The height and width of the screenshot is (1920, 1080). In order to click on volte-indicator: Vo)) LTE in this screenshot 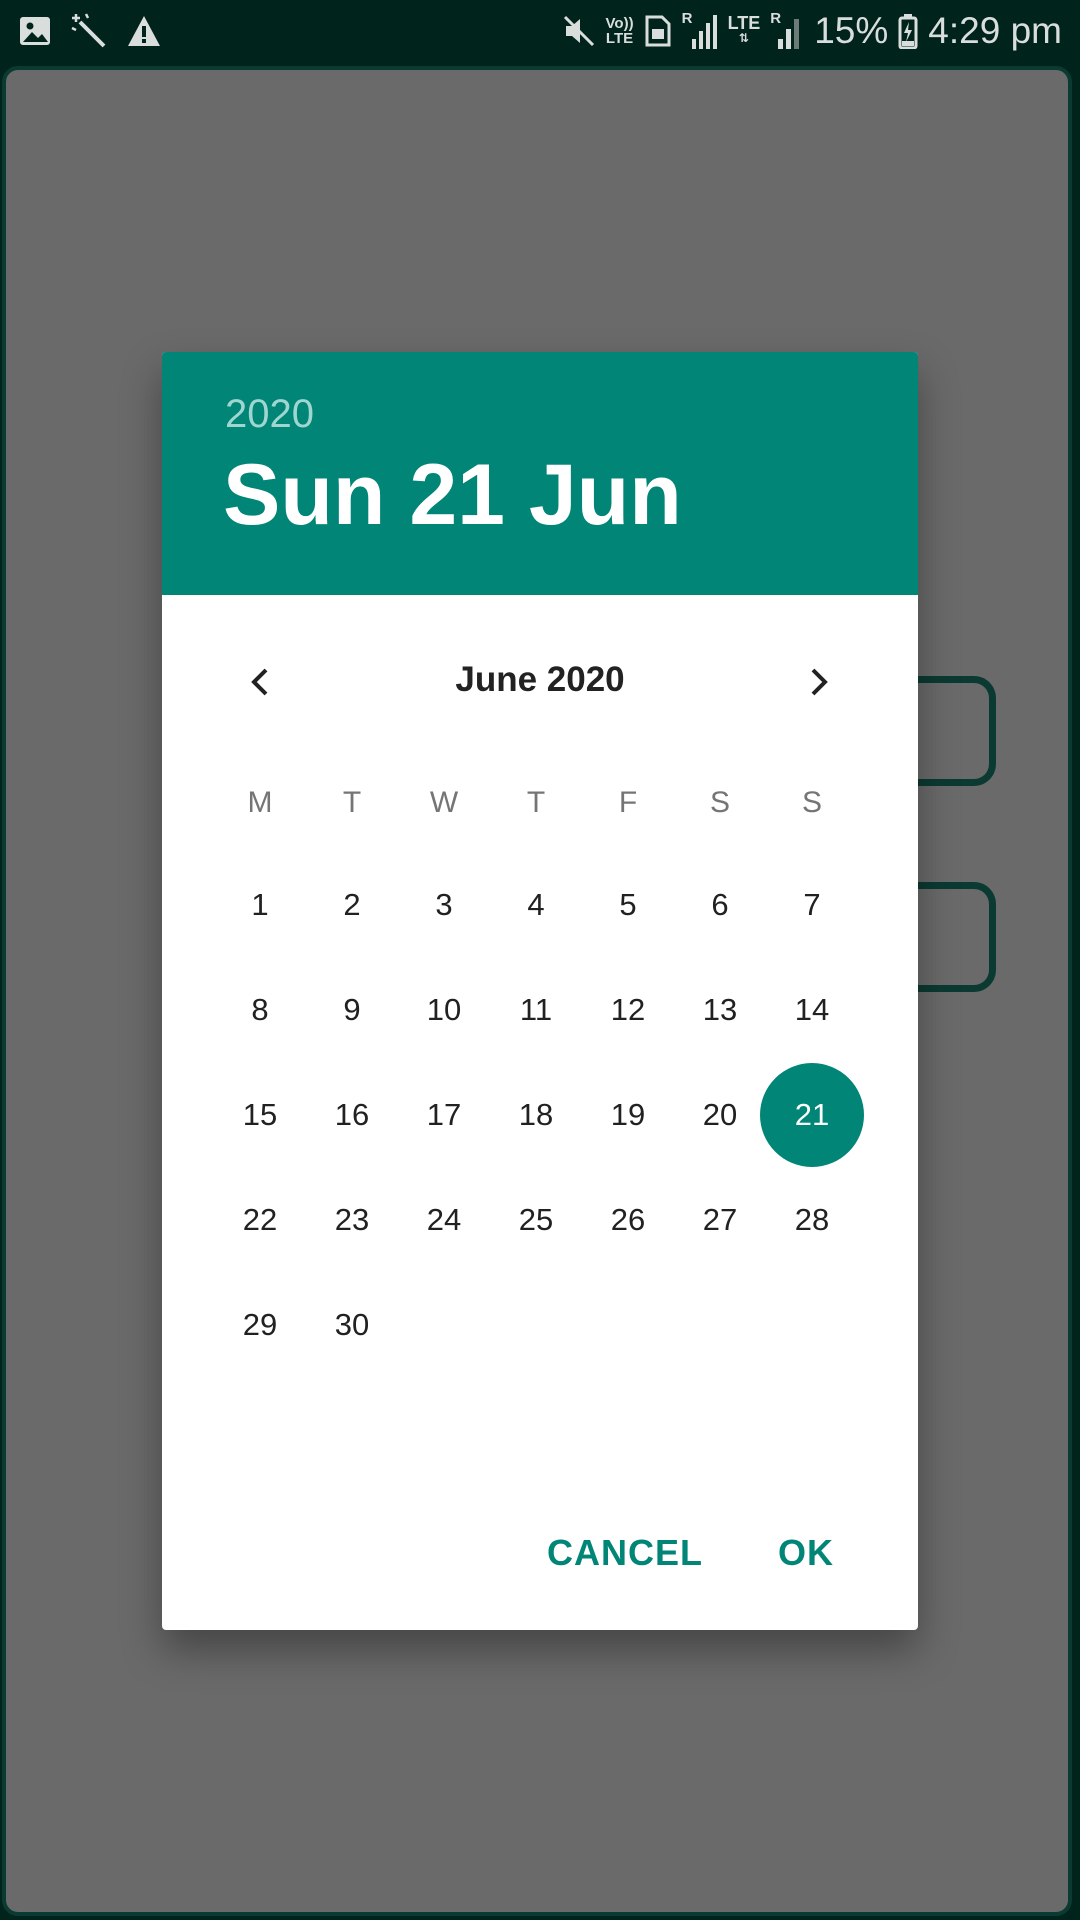, I will do `click(619, 31)`.